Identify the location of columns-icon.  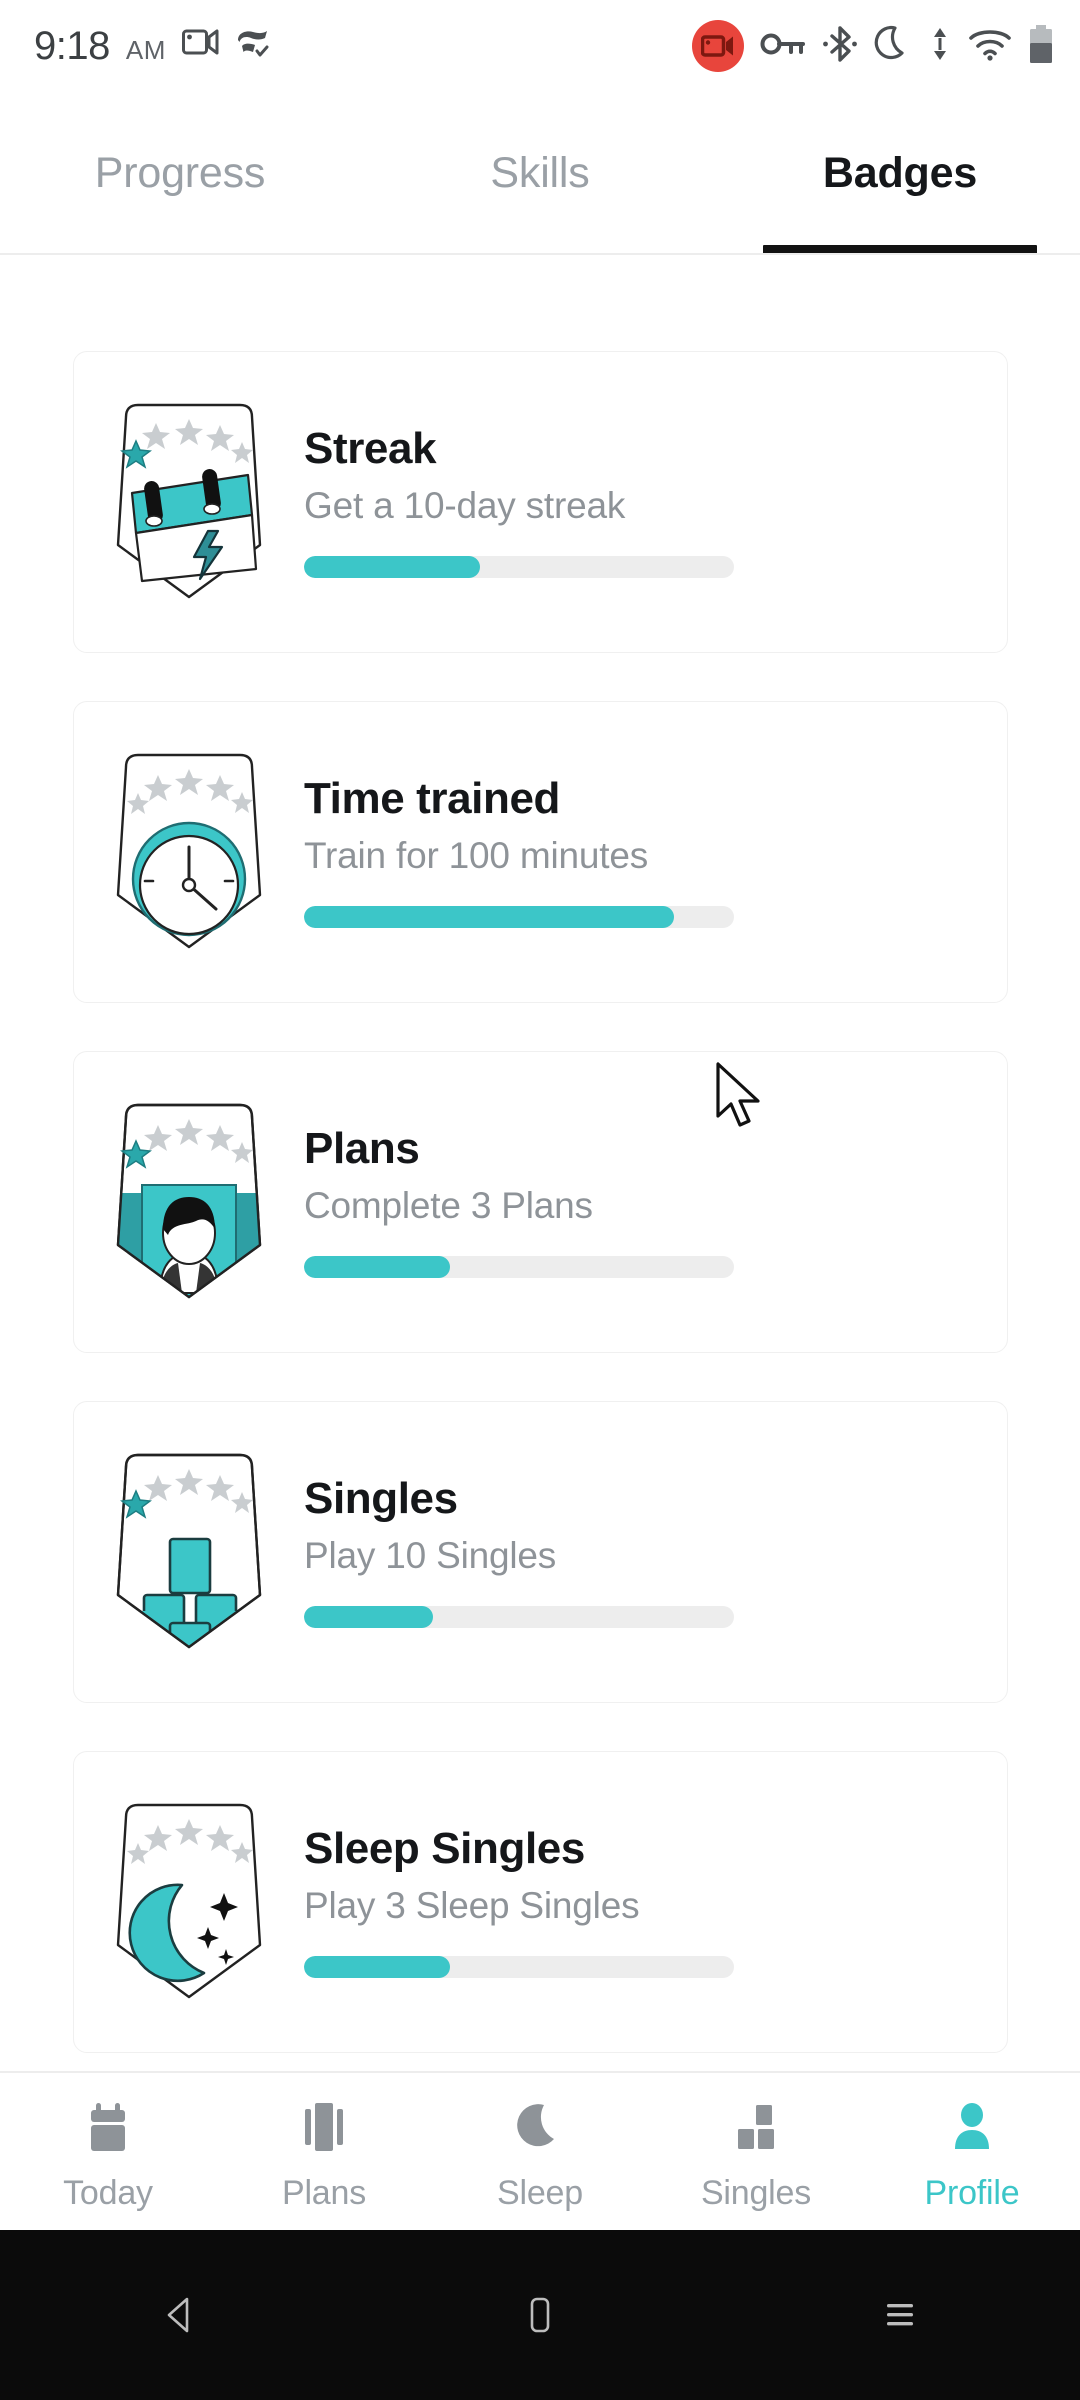
(324, 2129).